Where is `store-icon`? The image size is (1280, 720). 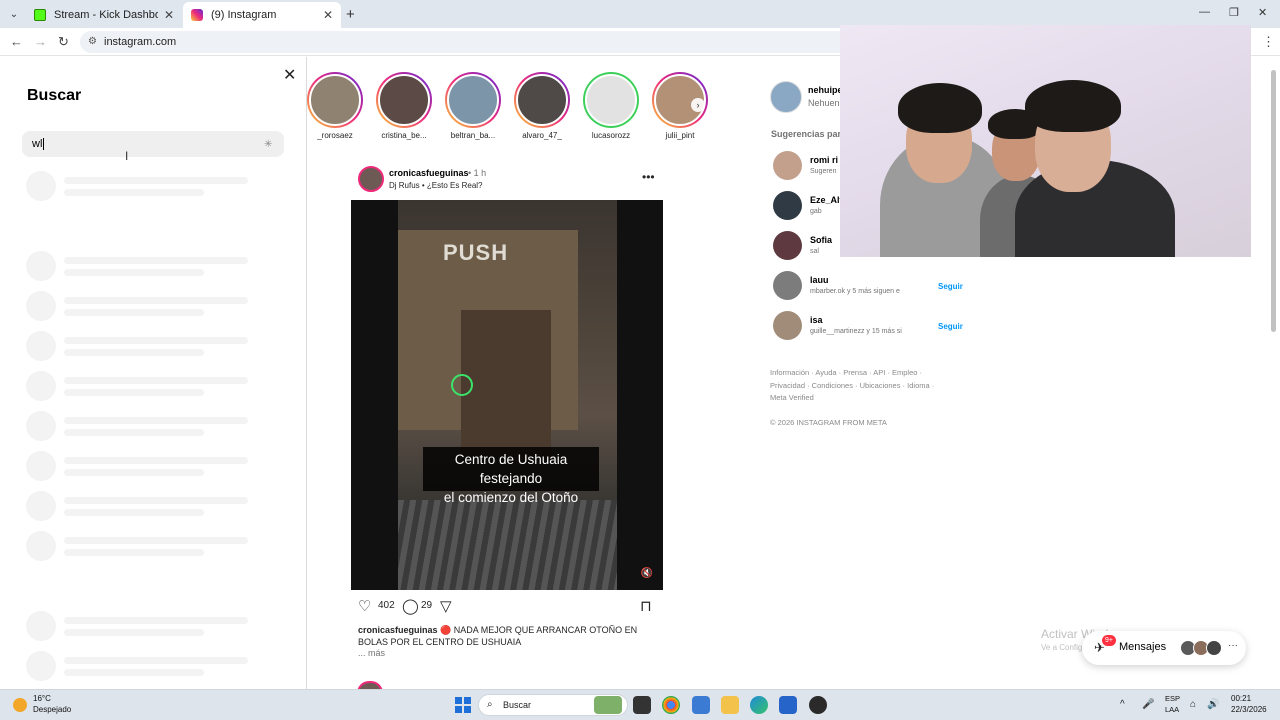
store-icon is located at coordinates (788, 705).